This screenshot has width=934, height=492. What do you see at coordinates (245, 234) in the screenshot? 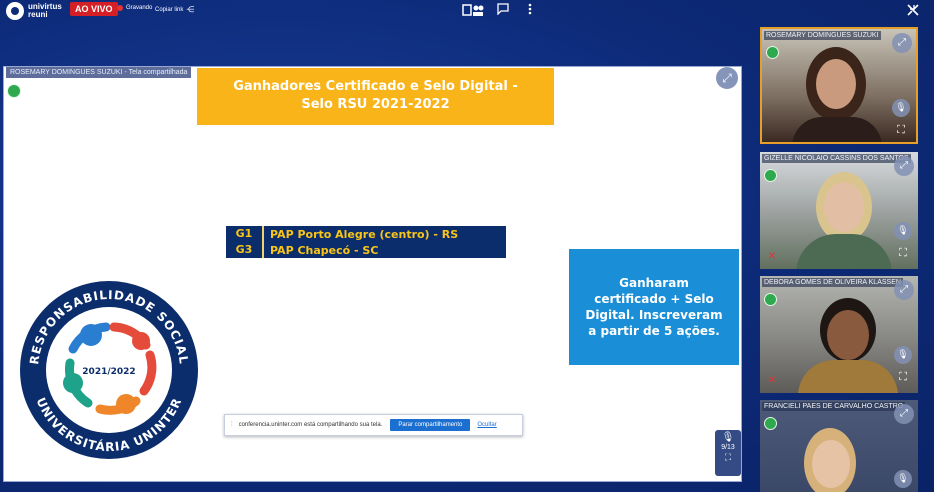
I see `winner-code: G1` at bounding box center [245, 234].